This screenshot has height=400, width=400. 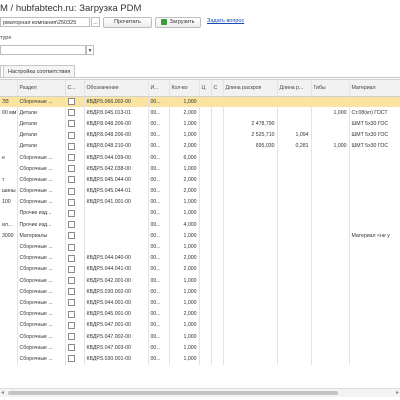 What do you see at coordinates (116, 314) in the screenshot?
I see `table-cell: КВДР.5.045.001-00` at bounding box center [116, 314].